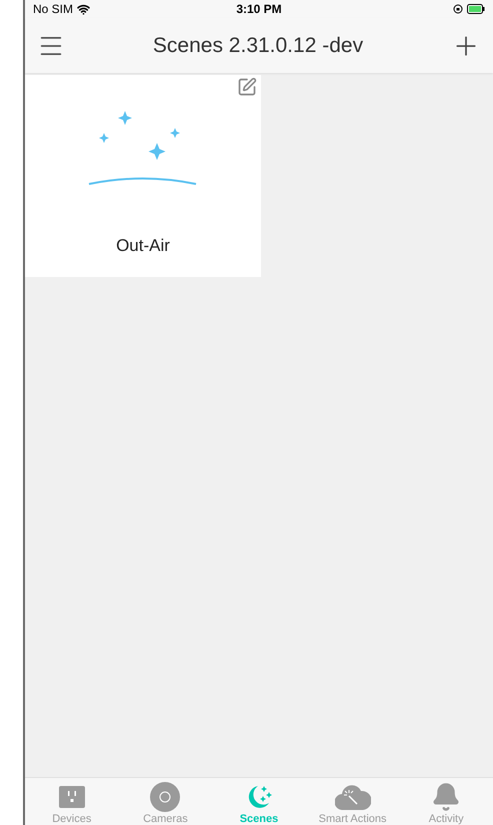 The image size is (493, 825). What do you see at coordinates (446, 797) in the screenshot?
I see `bell-icon` at bounding box center [446, 797].